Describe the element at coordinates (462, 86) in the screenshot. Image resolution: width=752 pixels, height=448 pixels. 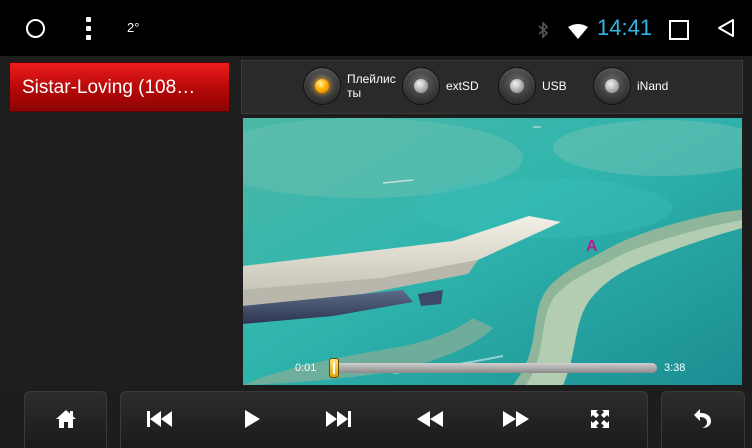
I see `source-extsd-label: extSD` at that location.